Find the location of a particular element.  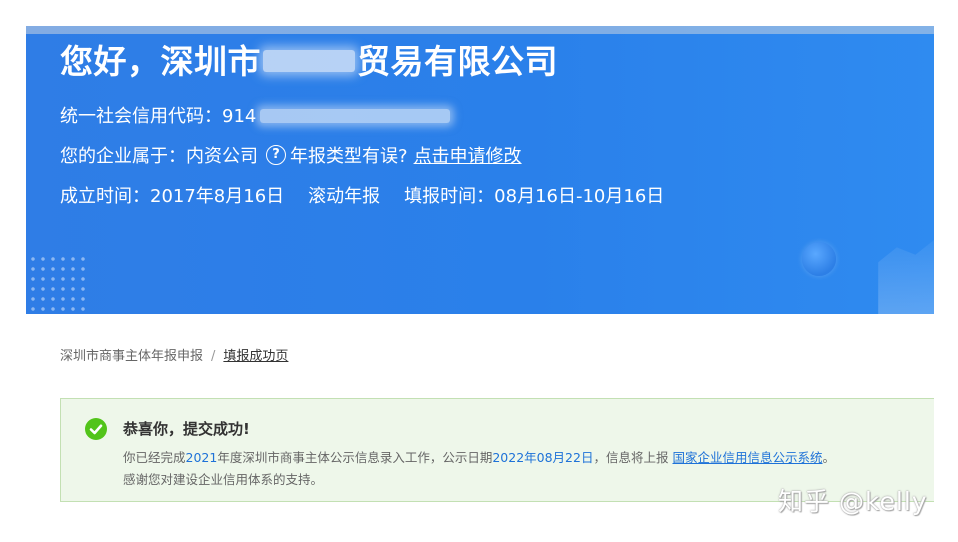

msg-publish-date: 2022年08月22日 is located at coordinates (543, 457).